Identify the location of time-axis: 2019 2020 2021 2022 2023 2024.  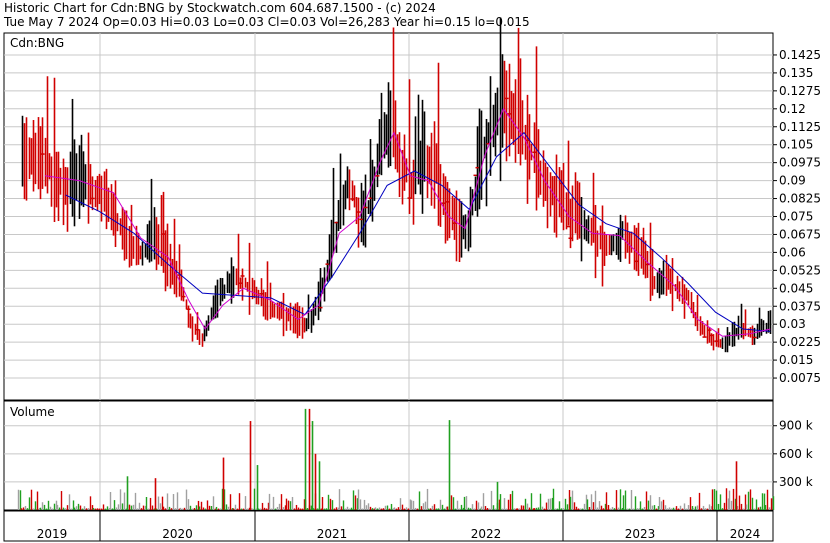
(388, 526).